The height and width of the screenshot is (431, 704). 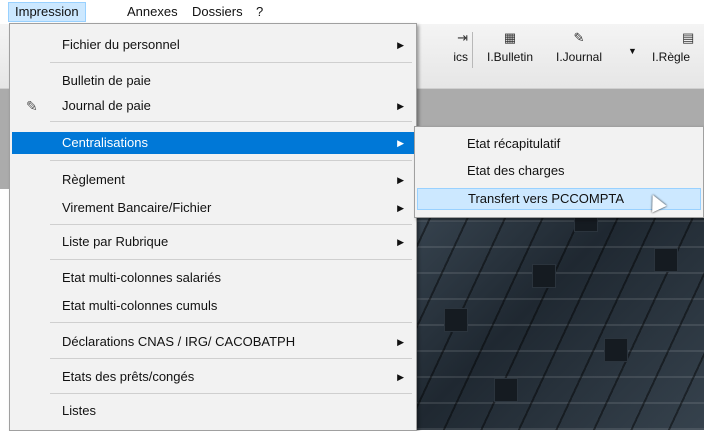 What do you see at coordinates (213, 342) in the screenshot?
I see `menu-item-declarations: Déclarations CNAS / IRG/ CACOBATPH ▶` at bounding box center [213, 342].